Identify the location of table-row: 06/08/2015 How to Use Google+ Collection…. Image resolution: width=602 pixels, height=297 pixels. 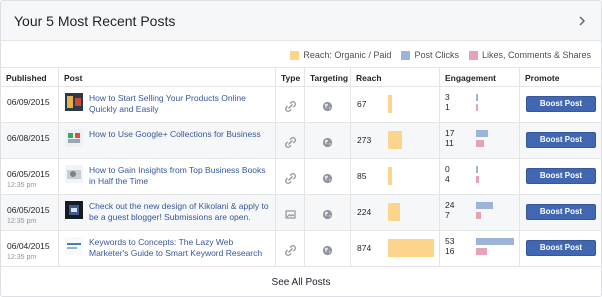
(301, 141).